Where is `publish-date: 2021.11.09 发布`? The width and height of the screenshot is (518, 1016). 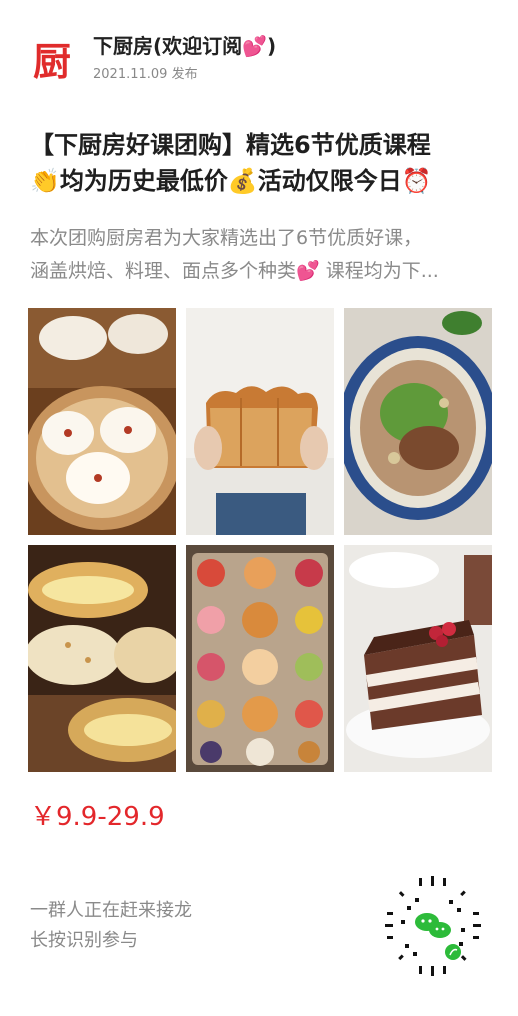
publish-date: 2021.11.09 发布 is located at coordinates (145, 74).